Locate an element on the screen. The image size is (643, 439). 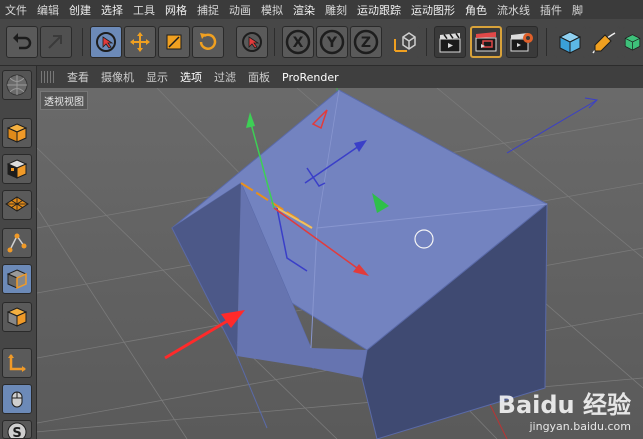
viewport-menu-filter: 过滤 is located at coordinates (225, 77).